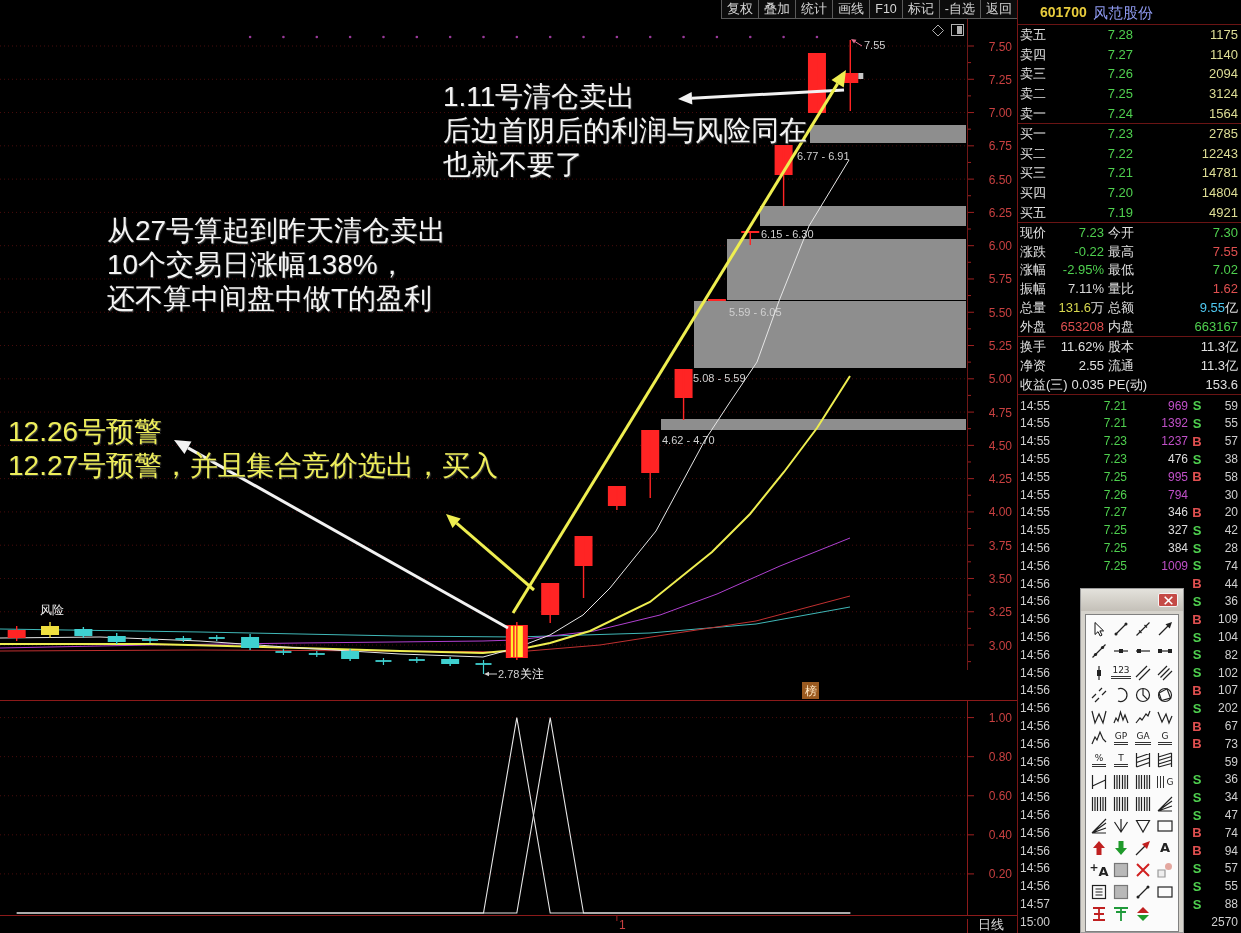  I want to click on tick-time: 14:57, so click(1035, 904).